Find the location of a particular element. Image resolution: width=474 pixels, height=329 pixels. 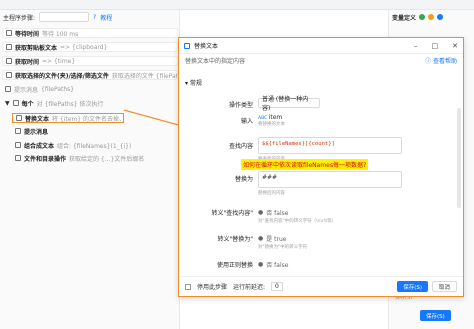

find-label: 查找内容 is located at coordinates (240, 146).